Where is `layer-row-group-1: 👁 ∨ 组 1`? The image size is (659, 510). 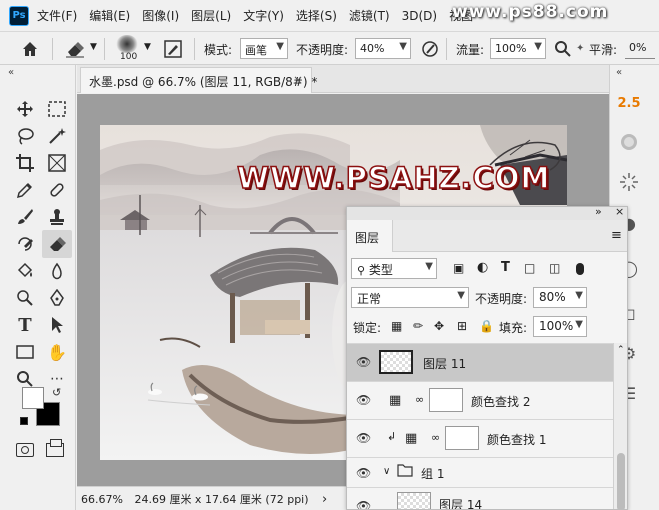 layer-row-group-1: 👁 ∨ 组 1 is located at coordinates (480, 472).